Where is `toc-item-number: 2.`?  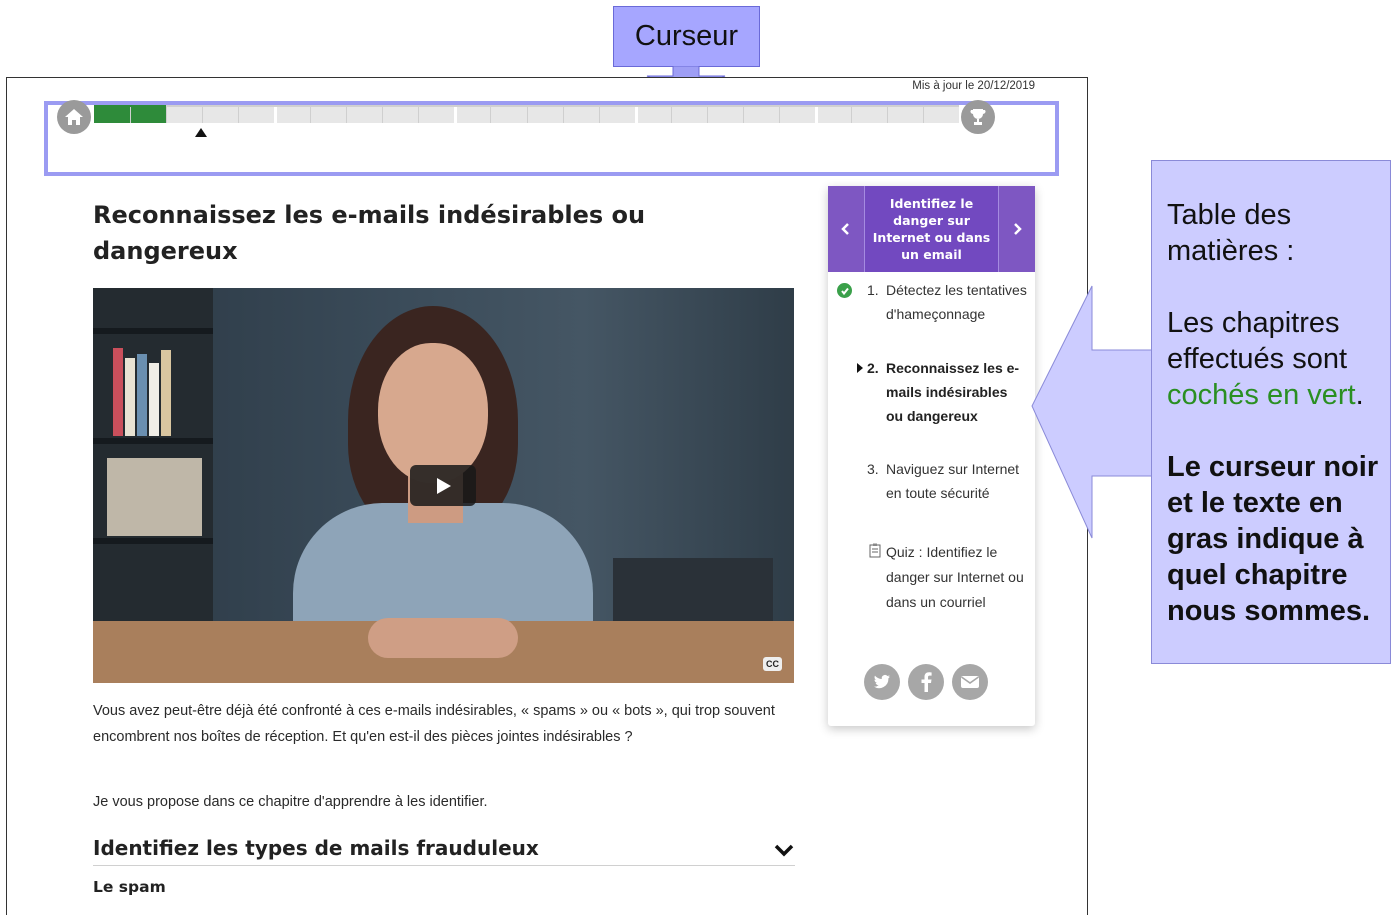
toc-item-number: 2. is located at coordinates (873, 368).